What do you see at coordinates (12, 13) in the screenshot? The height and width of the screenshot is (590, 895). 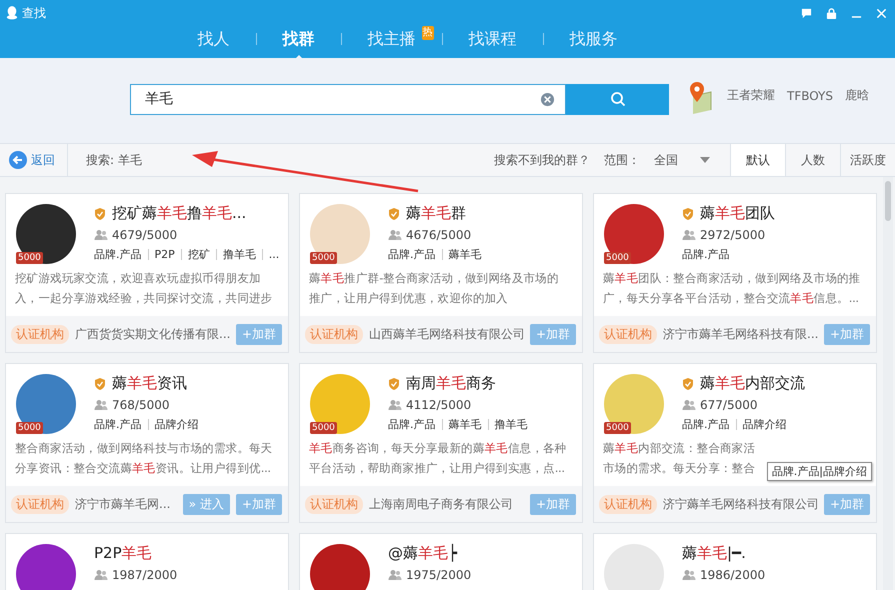 I see `penguin-icon` at bounding box center [12, 13].